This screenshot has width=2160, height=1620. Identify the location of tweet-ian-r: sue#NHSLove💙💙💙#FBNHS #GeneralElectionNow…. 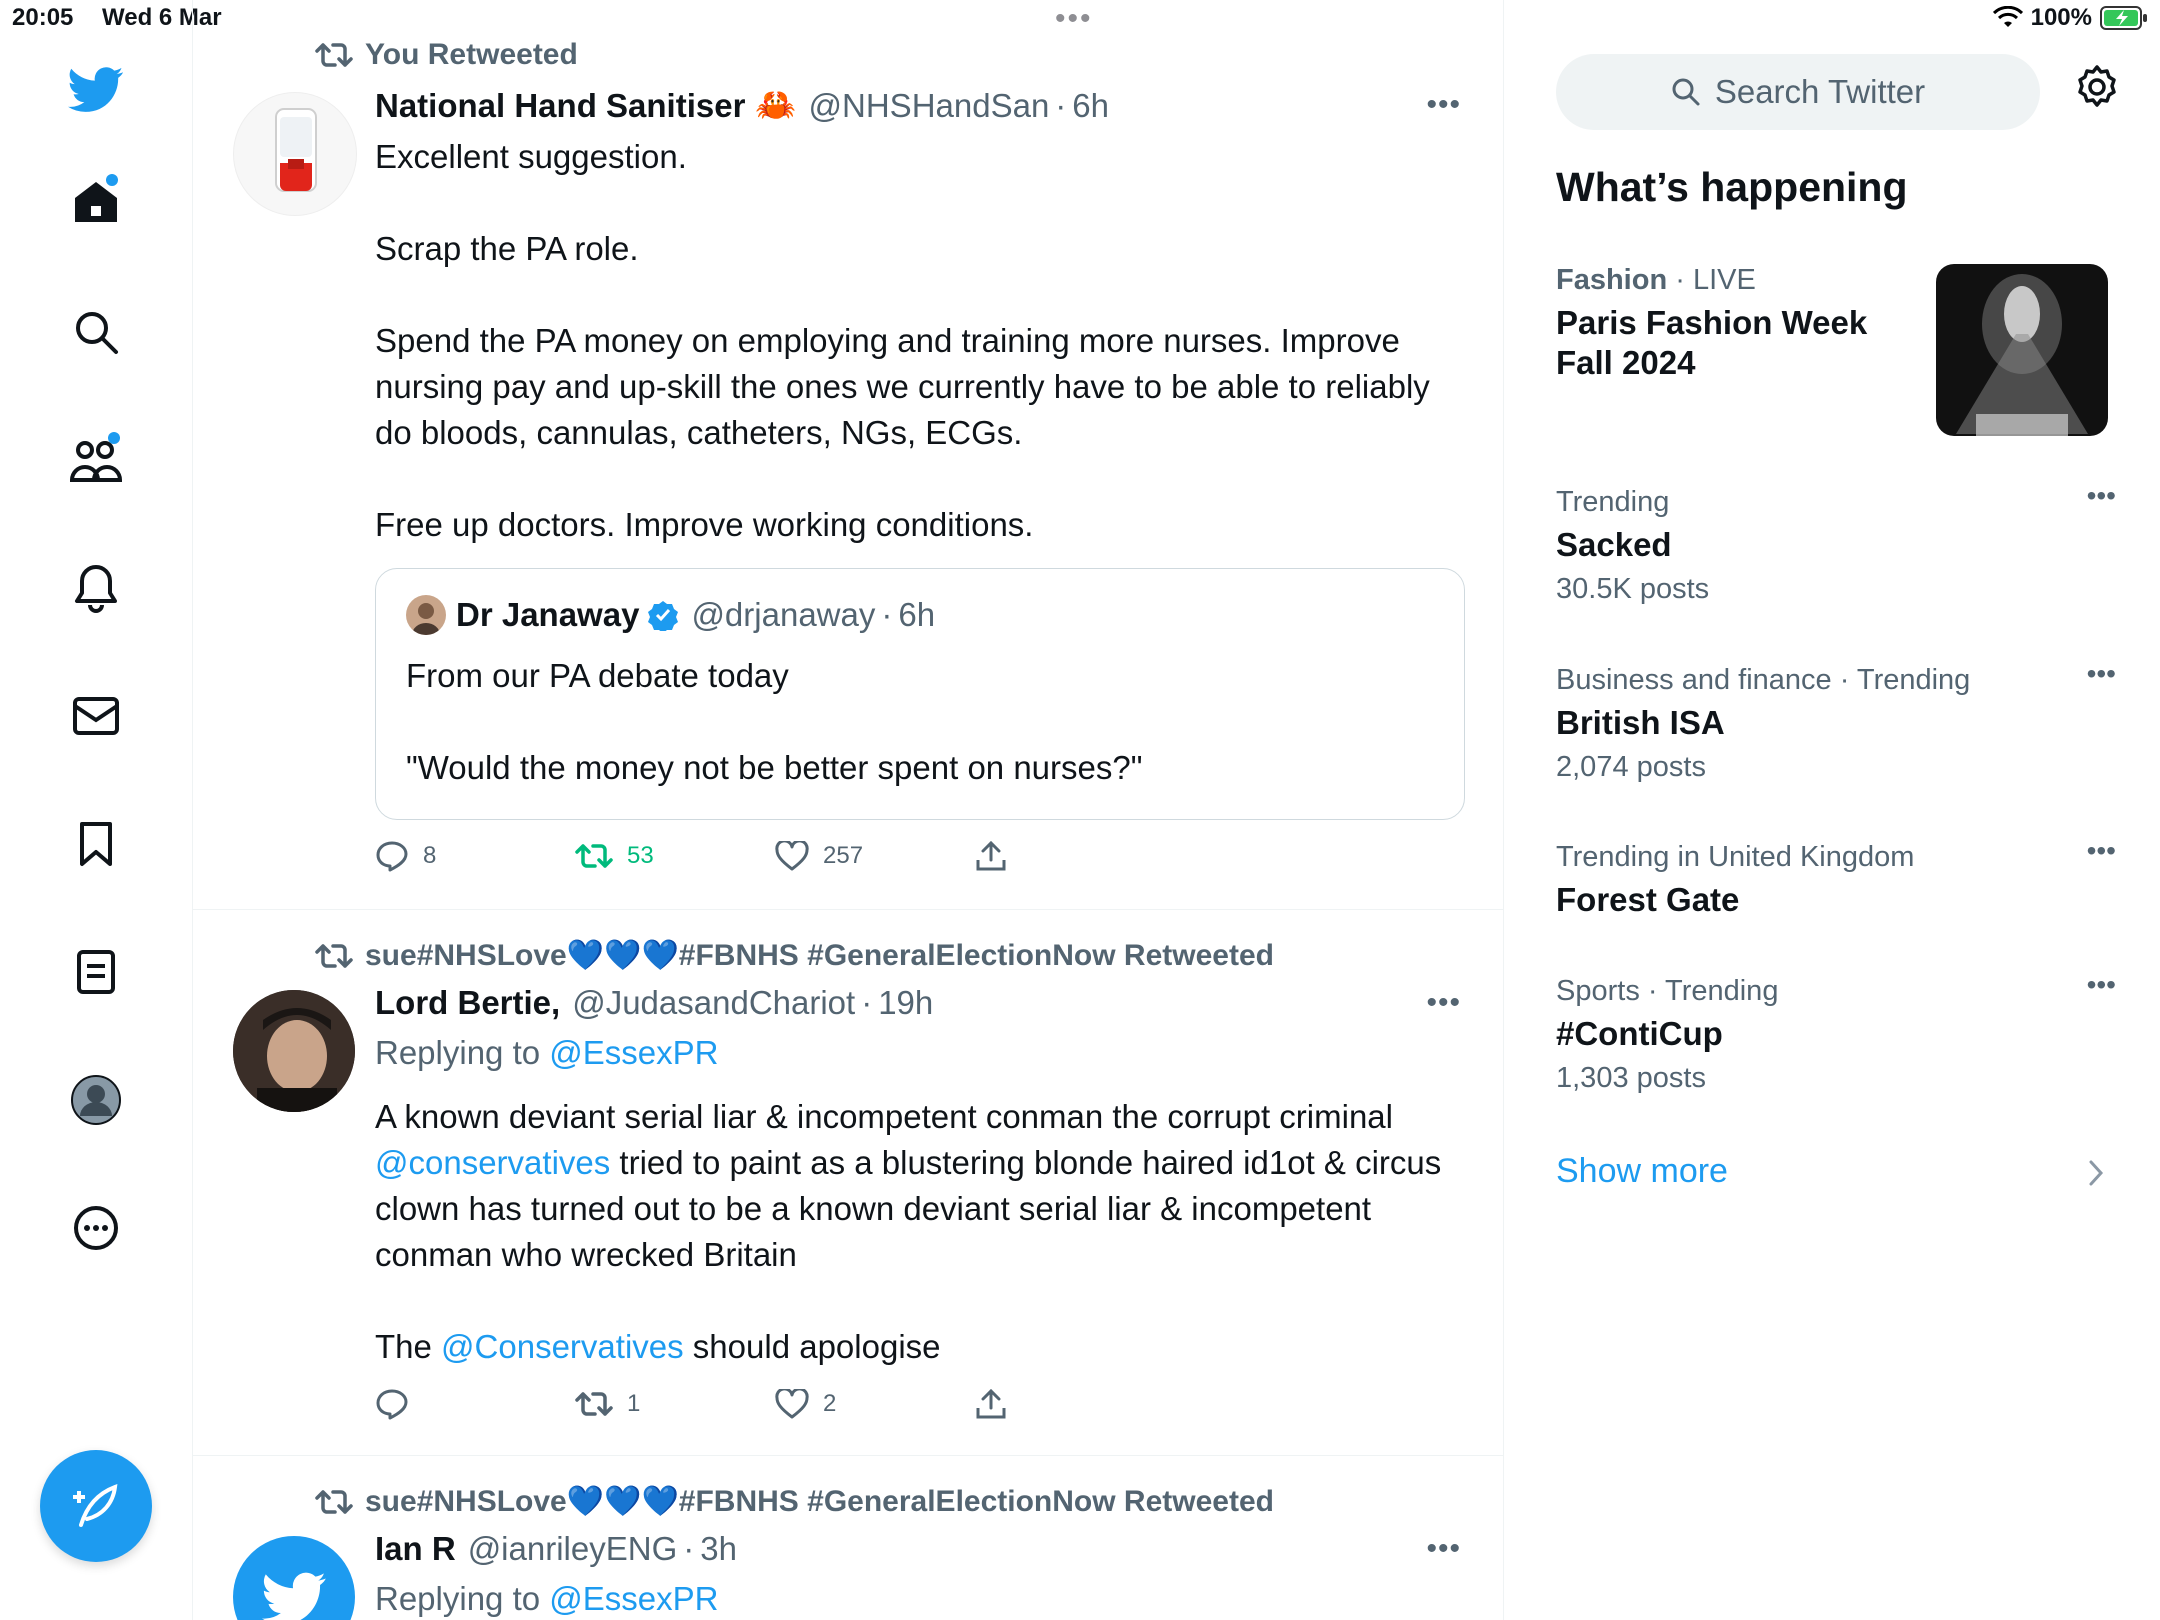
(848, 1538).